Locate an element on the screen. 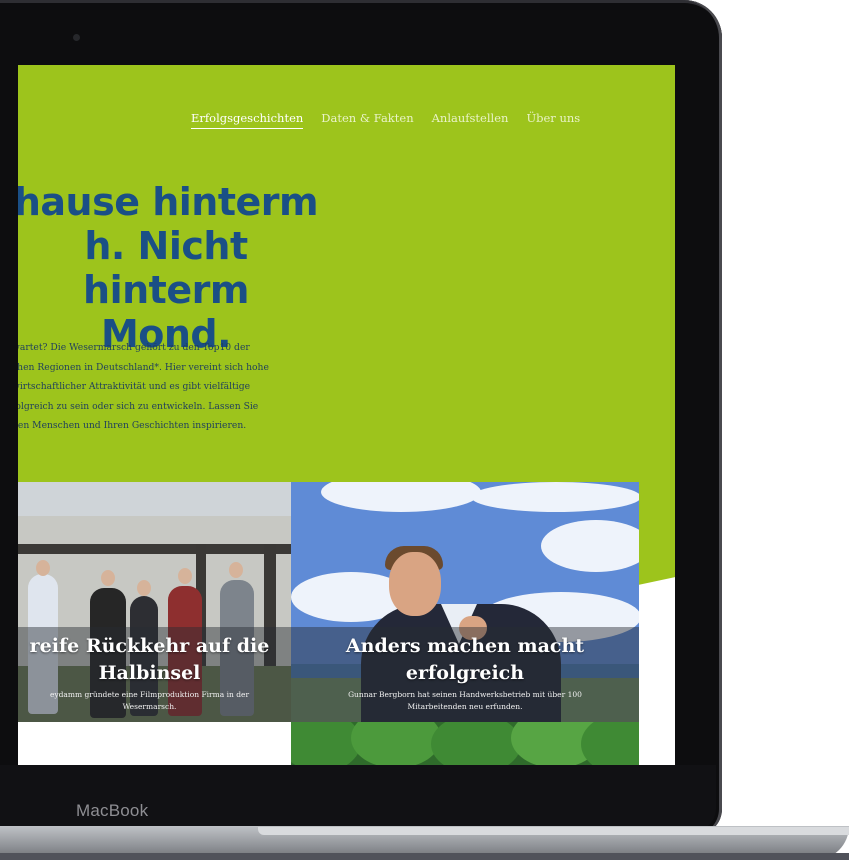 Image resolution: width=849 pixels, height=860 pixels. brand-label: MacBook is located at coordinates (112, 810).